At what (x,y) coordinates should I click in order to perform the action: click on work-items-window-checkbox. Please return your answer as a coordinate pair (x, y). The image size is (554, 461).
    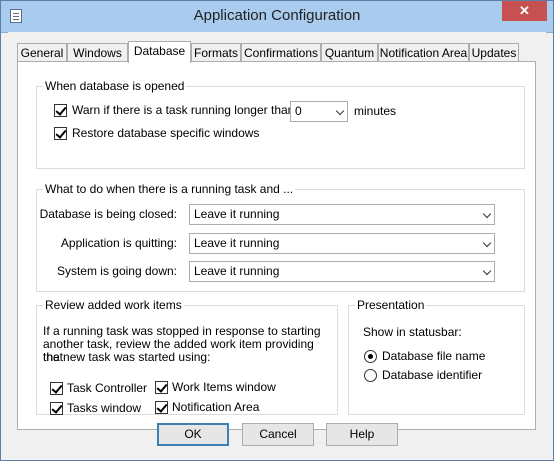
    Looking at the image, I should click on (161, 387).